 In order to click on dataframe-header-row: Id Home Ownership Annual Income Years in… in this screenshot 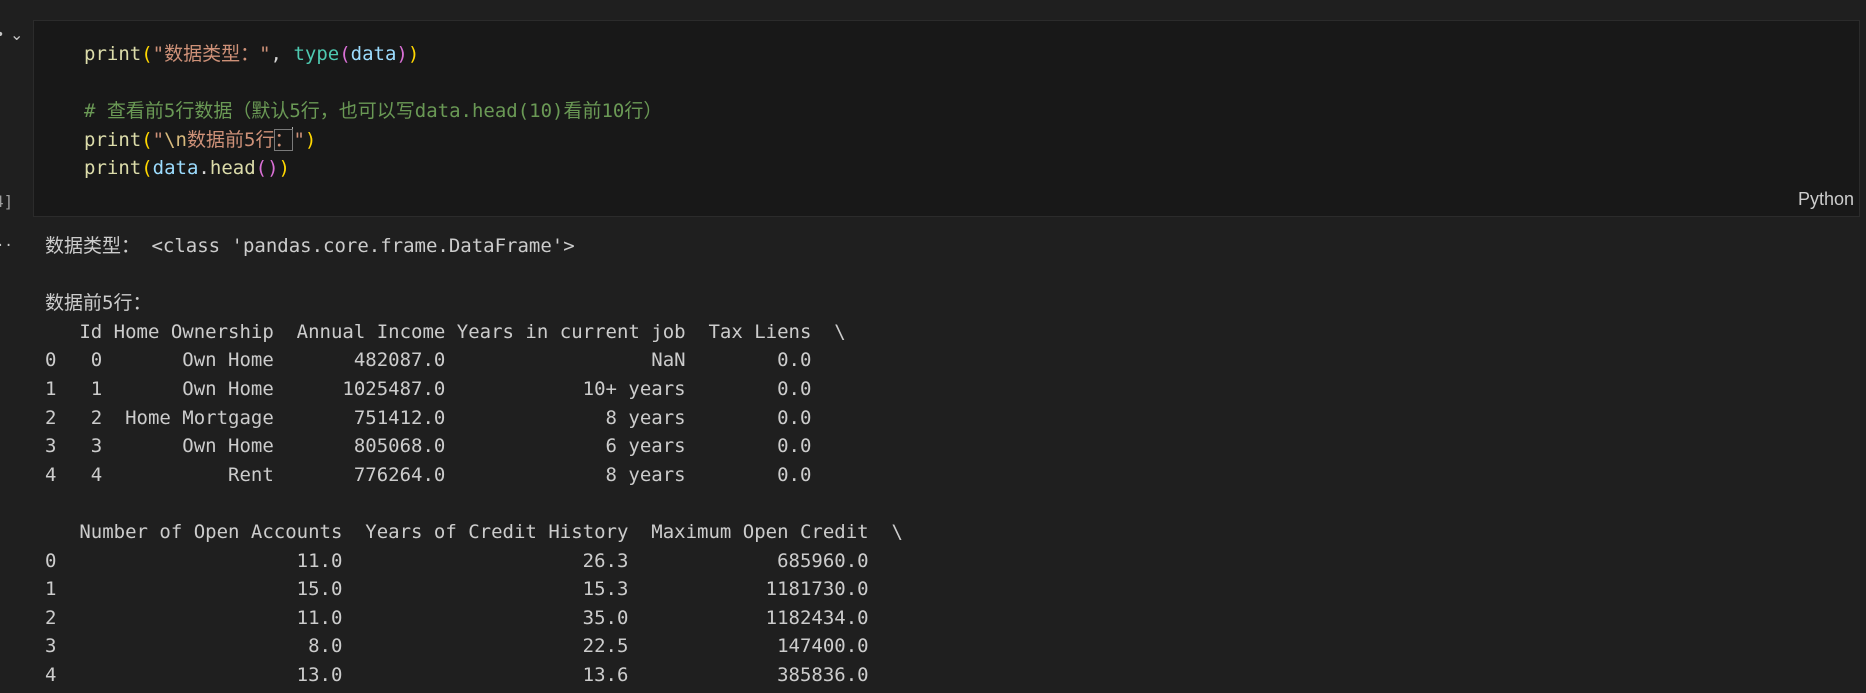, I will do `click(445, 331)`.